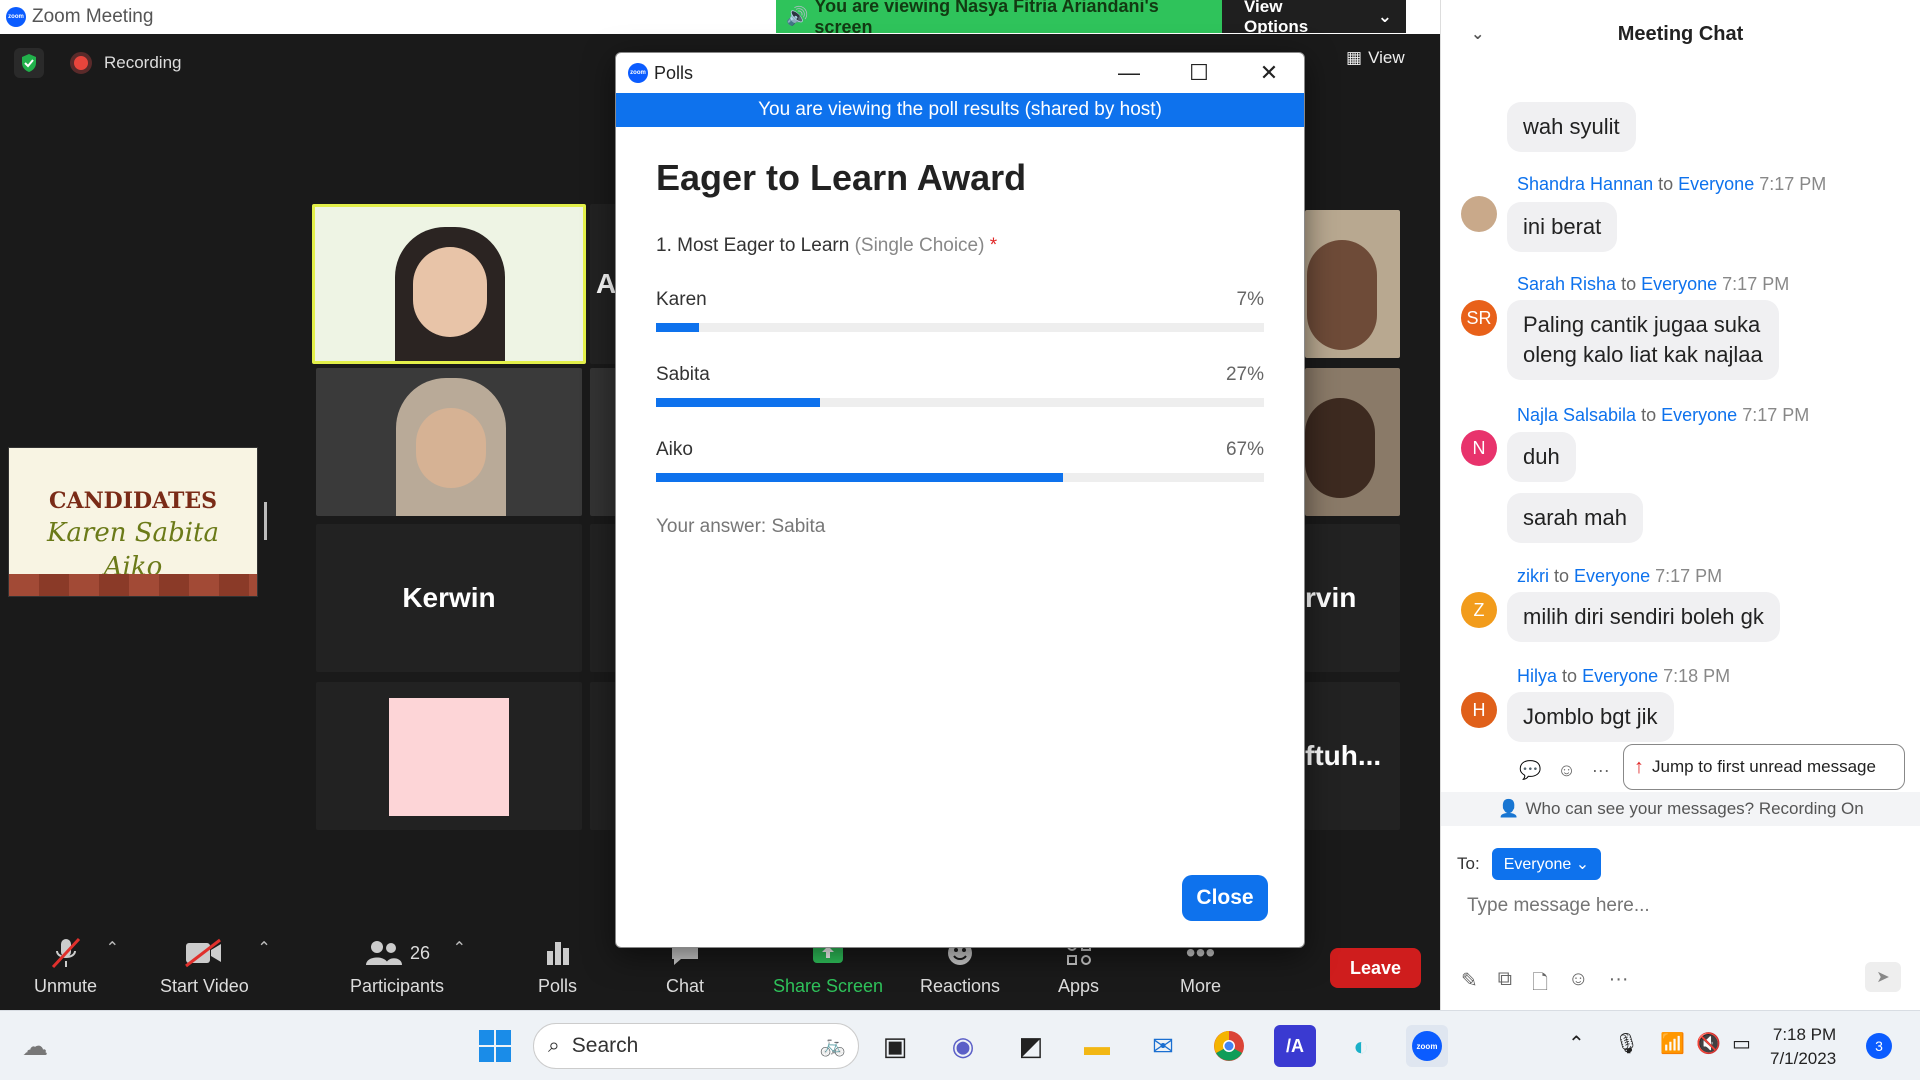 Image resolution: width=1920 pixels, height=1080 pixels. What do you see at coordinates (1427, 1046) in the screenshot?
I see `zoom-app-icon: zoom` at bounding box center [1427, 1046].